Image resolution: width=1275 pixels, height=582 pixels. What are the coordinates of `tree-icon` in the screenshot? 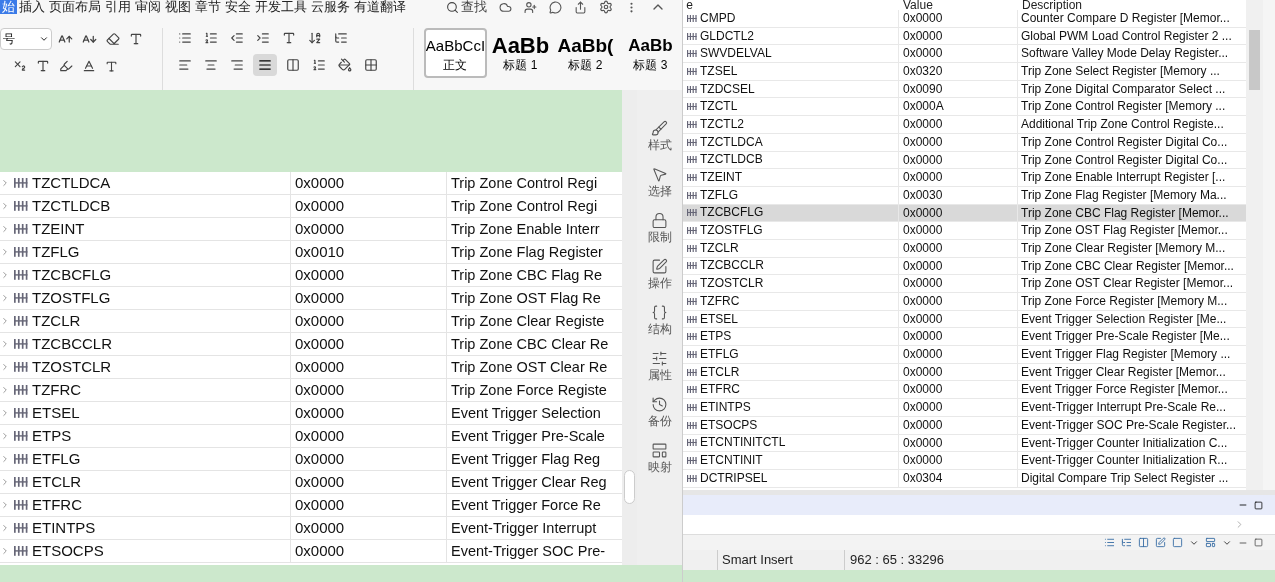 It's located at (1126, 542).